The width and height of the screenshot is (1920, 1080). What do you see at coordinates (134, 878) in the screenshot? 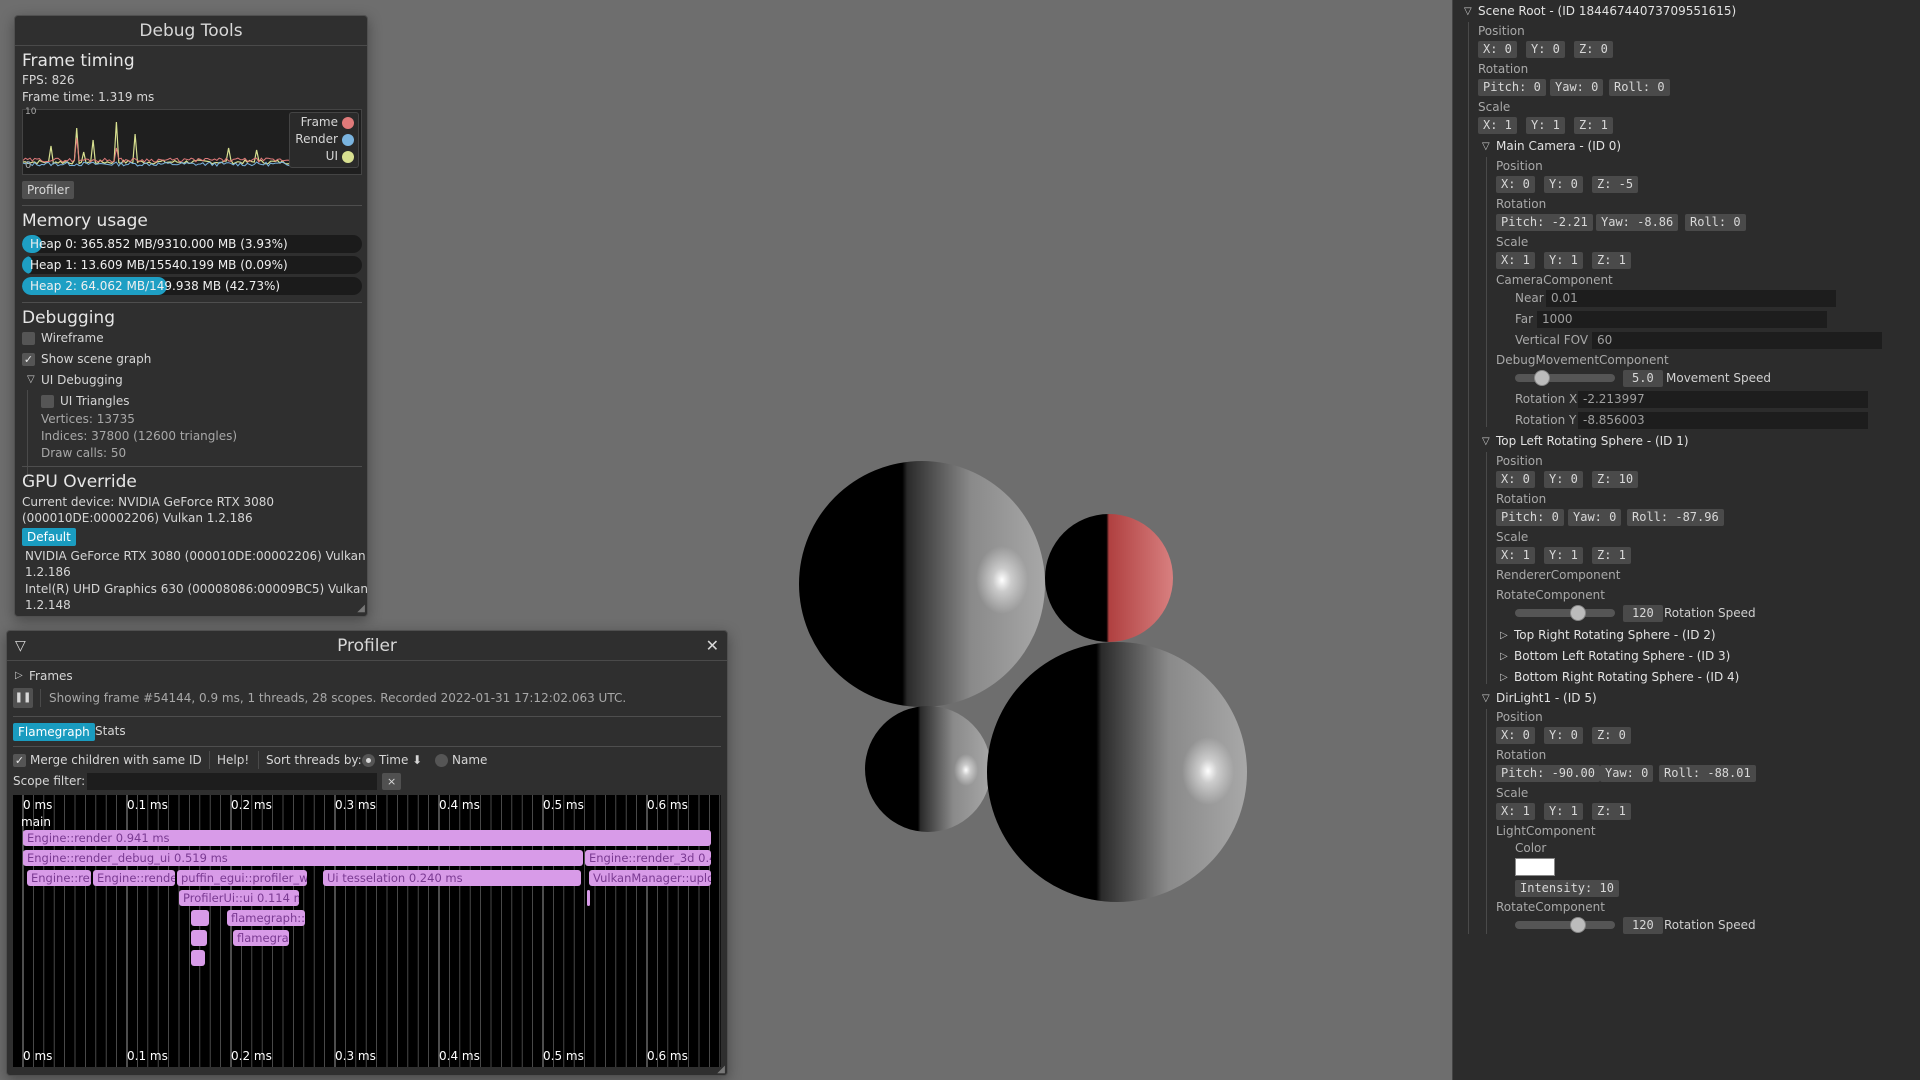
I see `scope-engine-2: Engine::render` at bounding box center [134, 878].